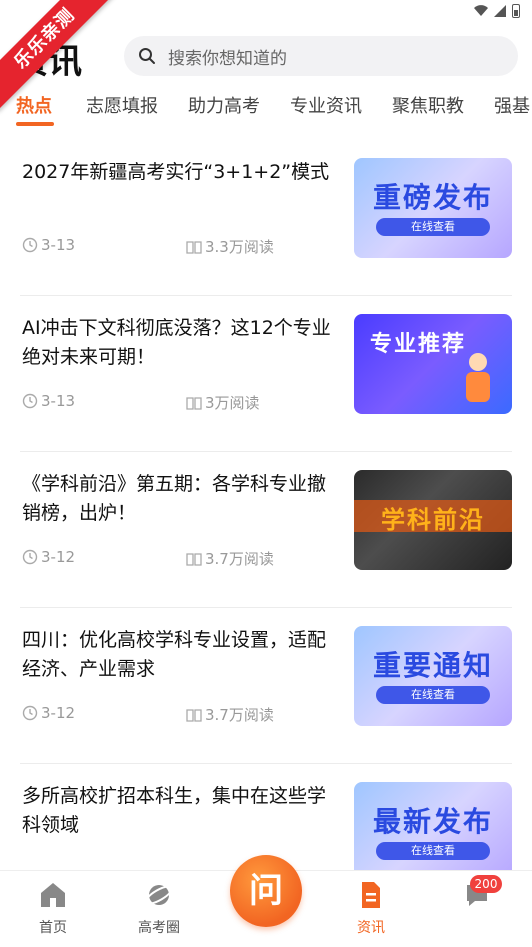 This screenshot has width=532, height=947. What do you see at coordinates (239, 247) in the screenshot?
I see `views-text: 3.3万阅读` at bounding box center [239, 247].